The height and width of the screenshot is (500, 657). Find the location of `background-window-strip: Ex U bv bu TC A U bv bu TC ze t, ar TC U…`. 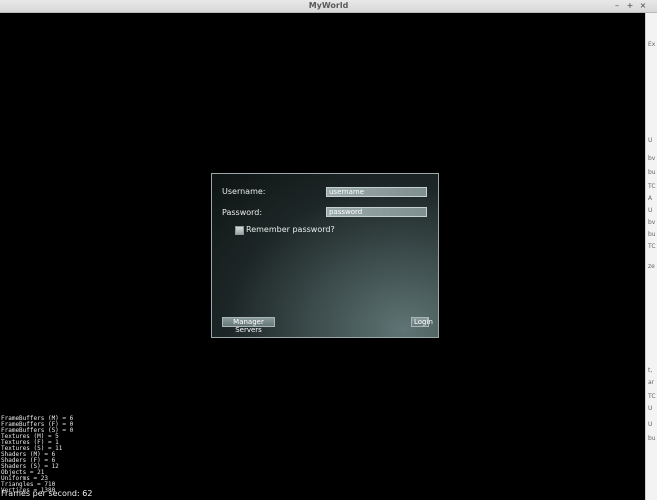

background-window-strip: Ex U bv bu TC A U bv bu TC ze t, ar TC U… is located at coordinates (651, 256).